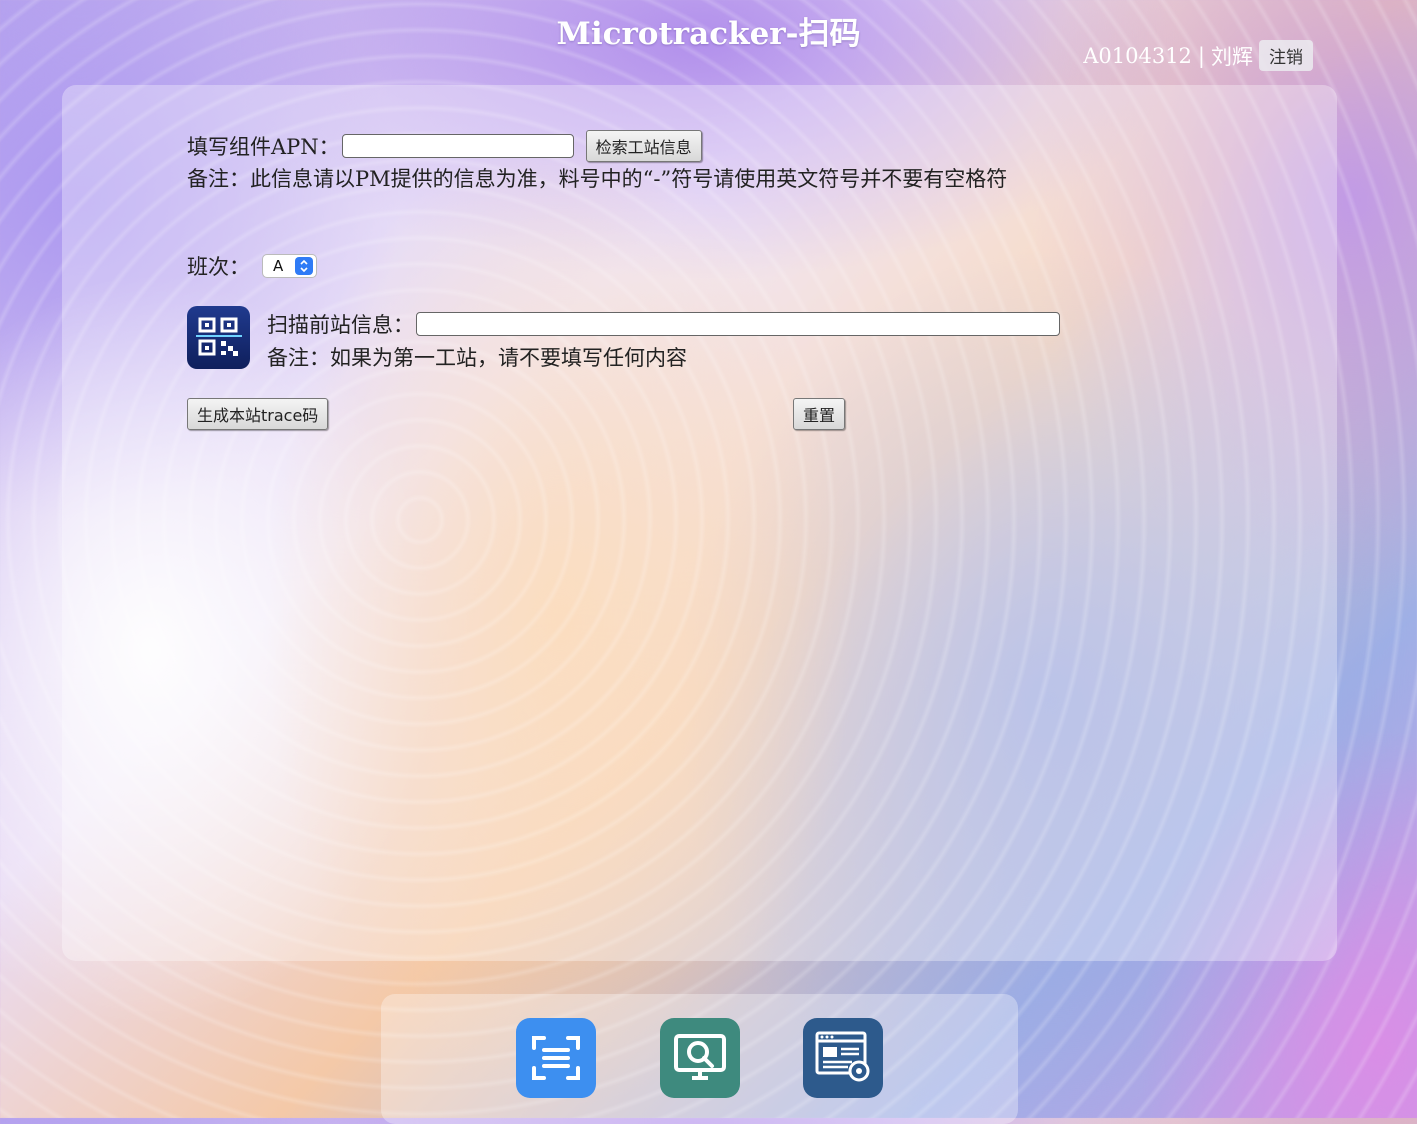 The height and width of the screenshot is (1124, 1417). I want to click on shift-label: 班次：, so click(218, 267).